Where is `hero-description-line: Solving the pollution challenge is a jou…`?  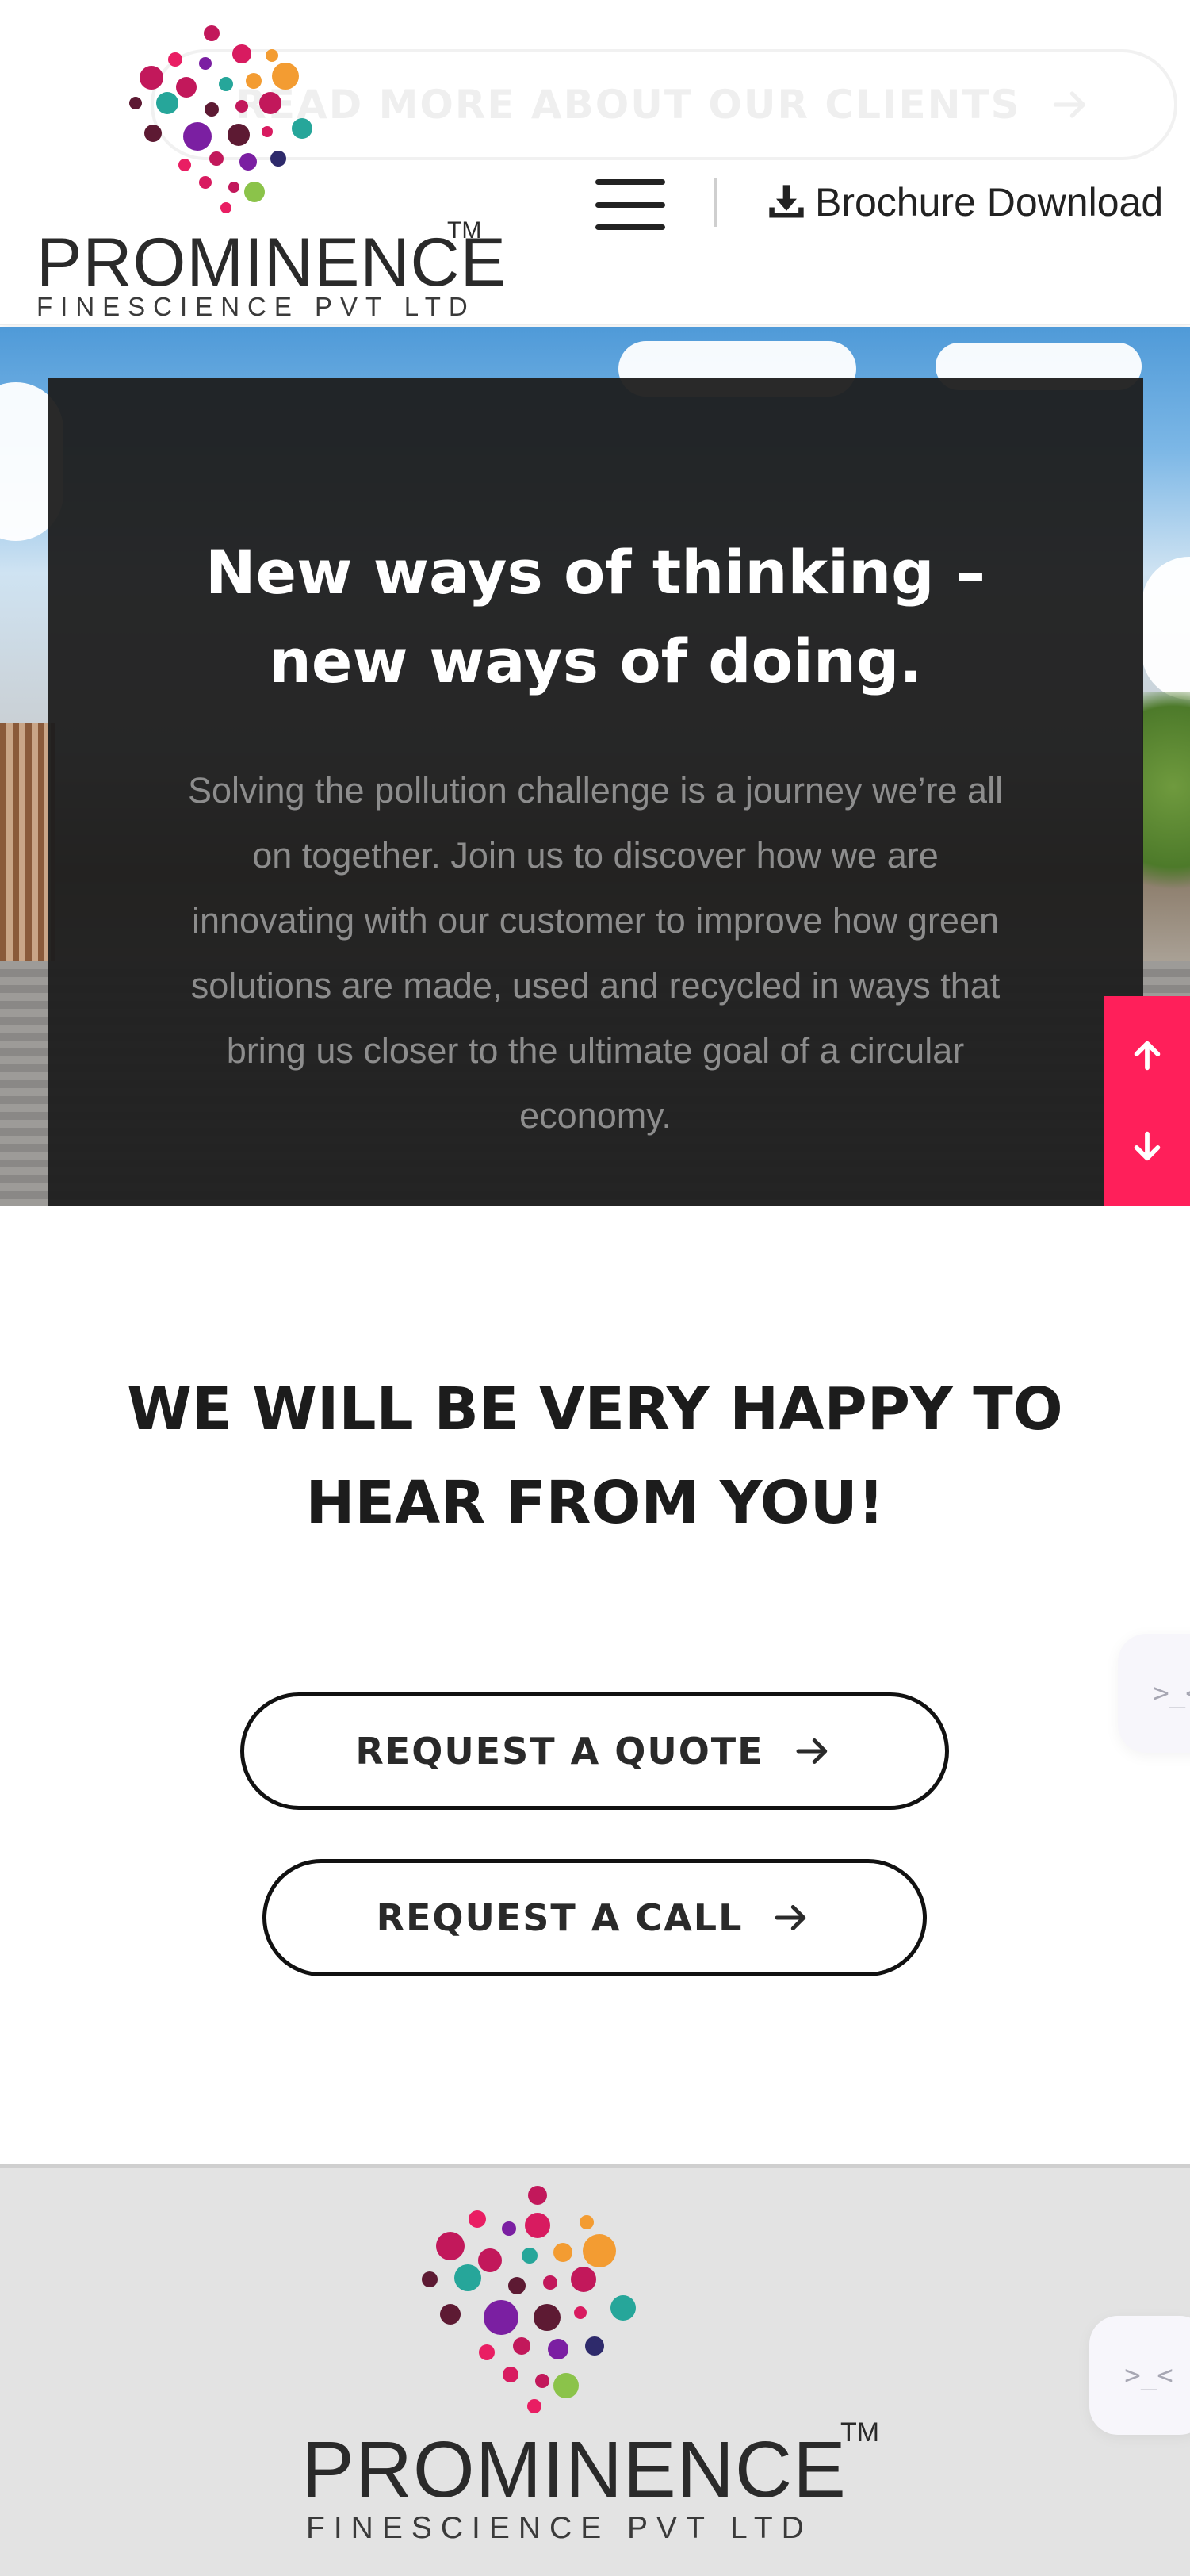 hero-description-line: Solving the pollution challenge is a jou… is located at coordinates (595, 791).